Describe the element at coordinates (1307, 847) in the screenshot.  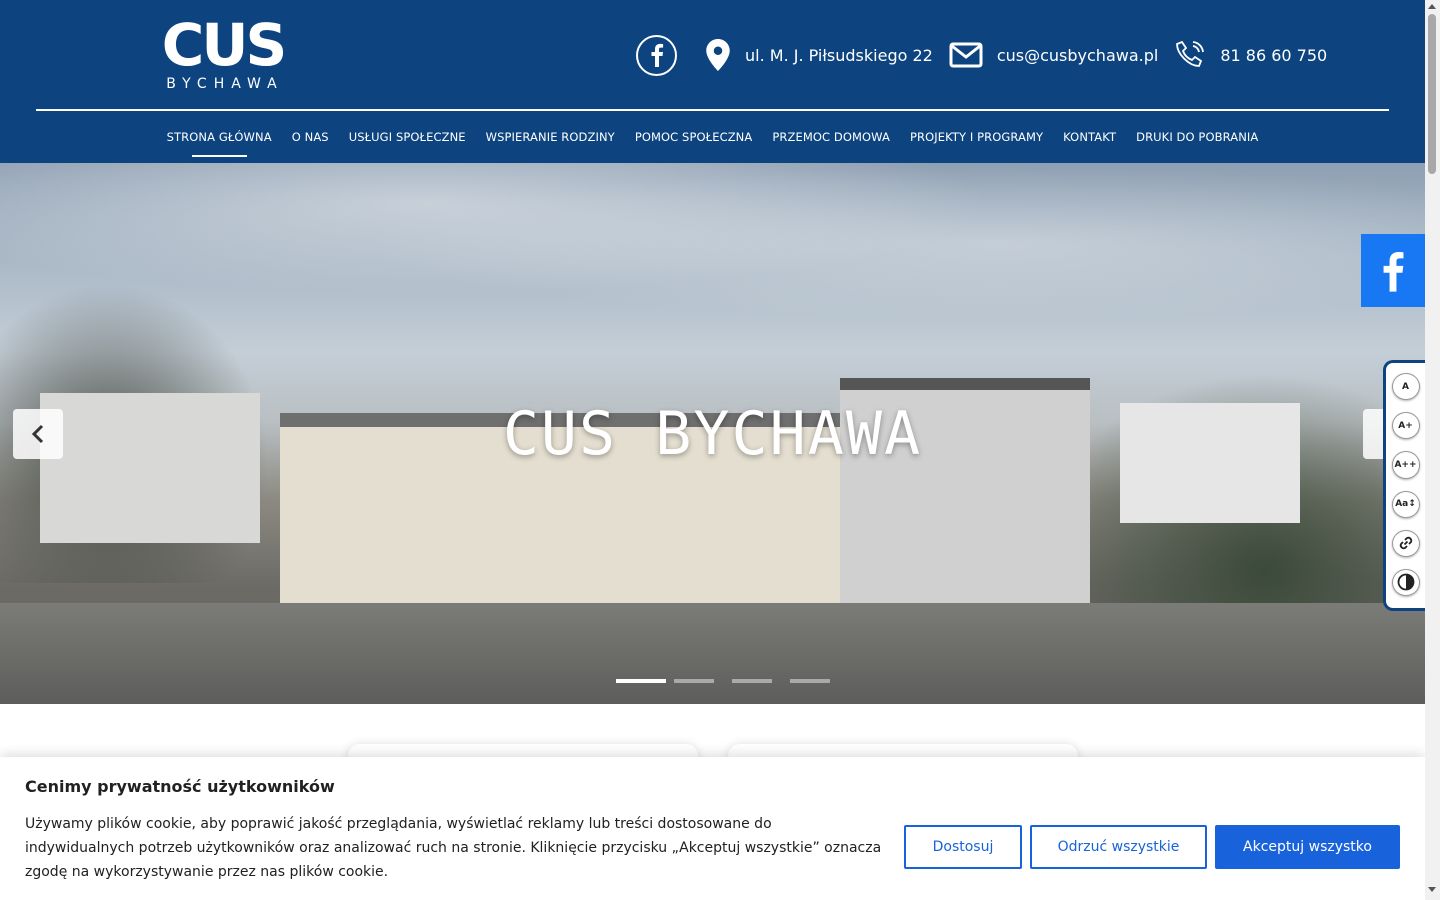
I see `cookie-accept-all-button: Akceptuj wszystko` at that location.